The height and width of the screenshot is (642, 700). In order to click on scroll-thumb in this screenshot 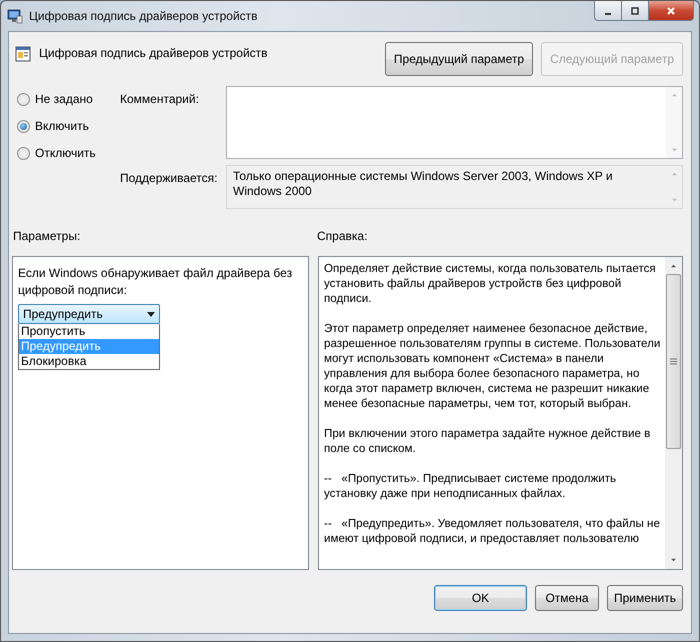, I will do `click(673, 361)`.